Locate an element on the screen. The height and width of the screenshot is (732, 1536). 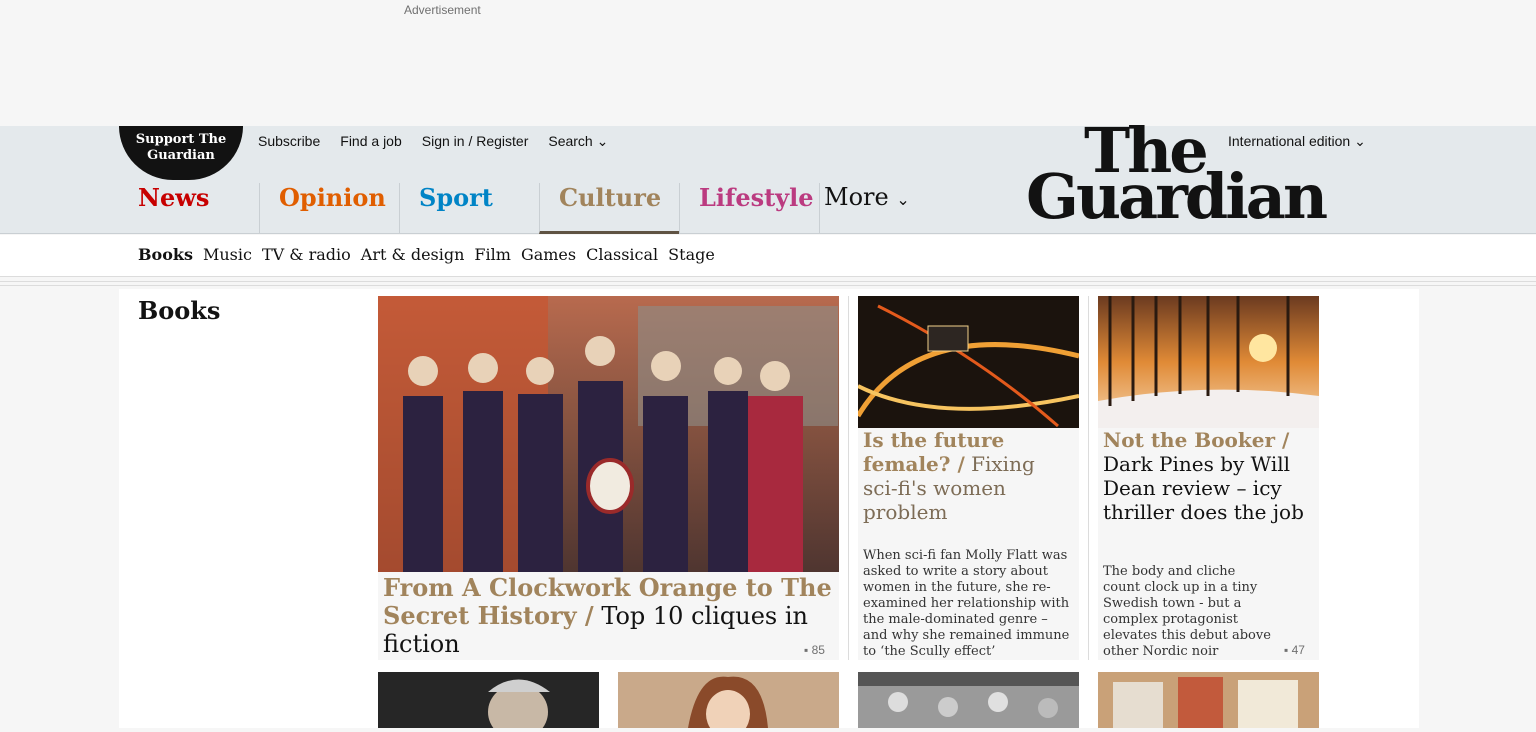
subnav-art-design: Art & design is located at coordinates (413, 254).